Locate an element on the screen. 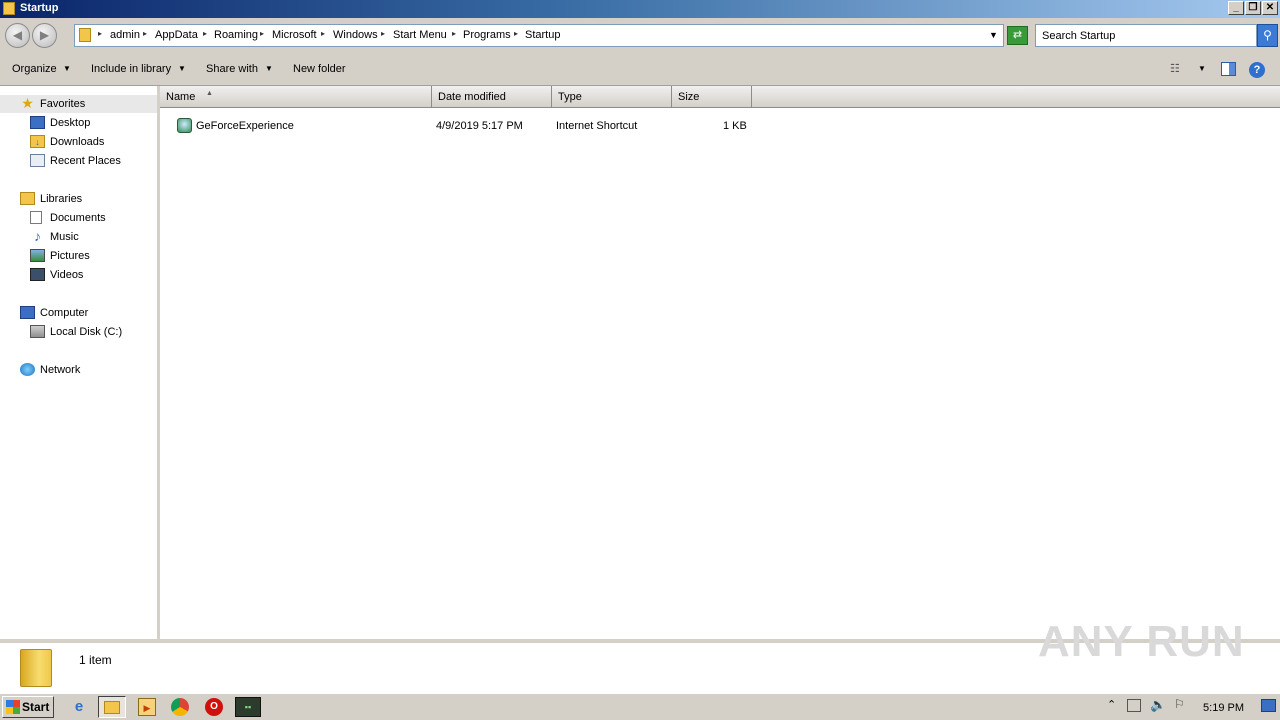  nav-label: Favorites is located at coordinates (63, 104).